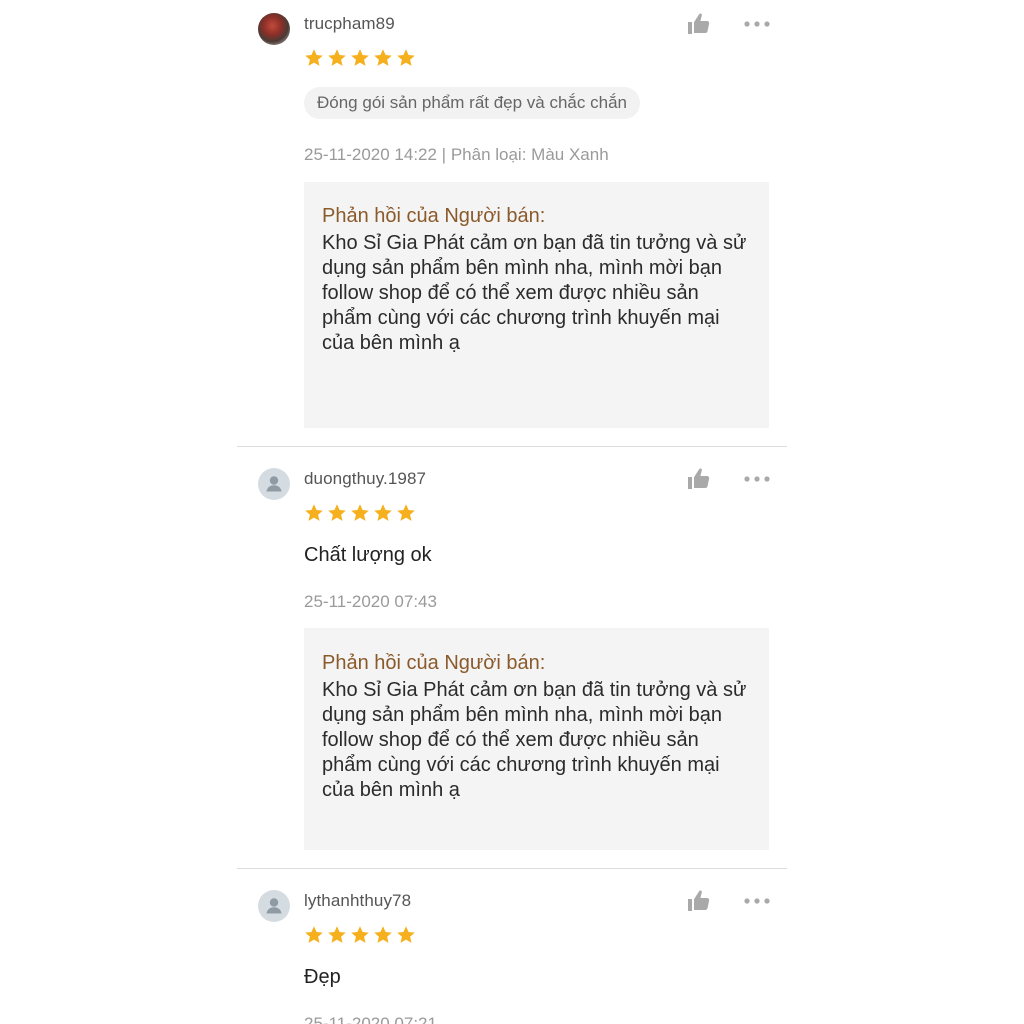 This screenshot has width=1024, height=1024. Describe the element at coordinates (368, 555) in the screenshot. I see `review-comment: Chất lượng ok` at that location.